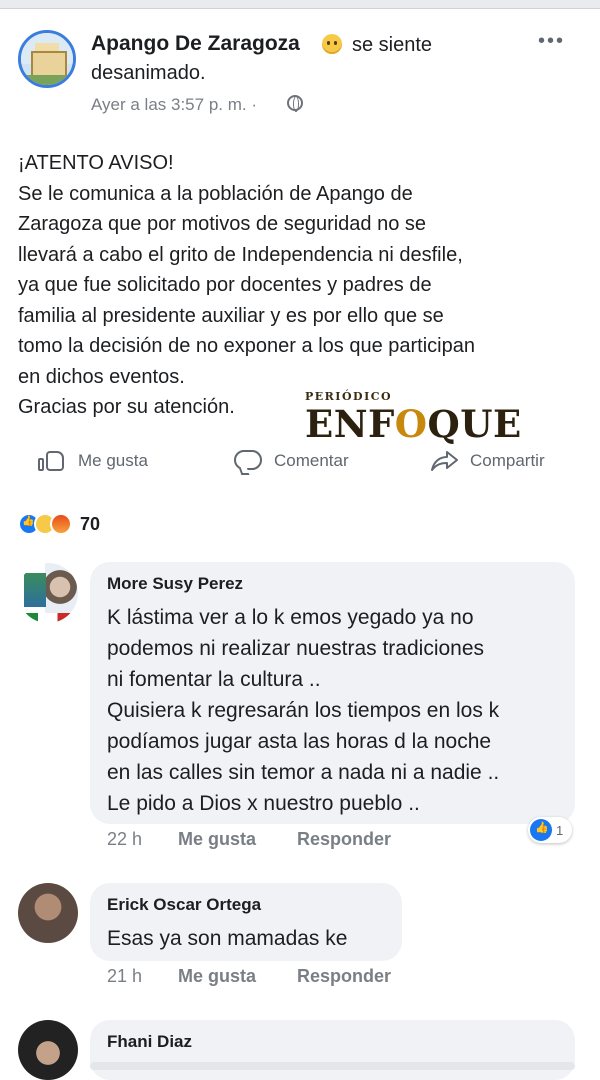  I want to click on reaction-count: 70, so click(90, 523).